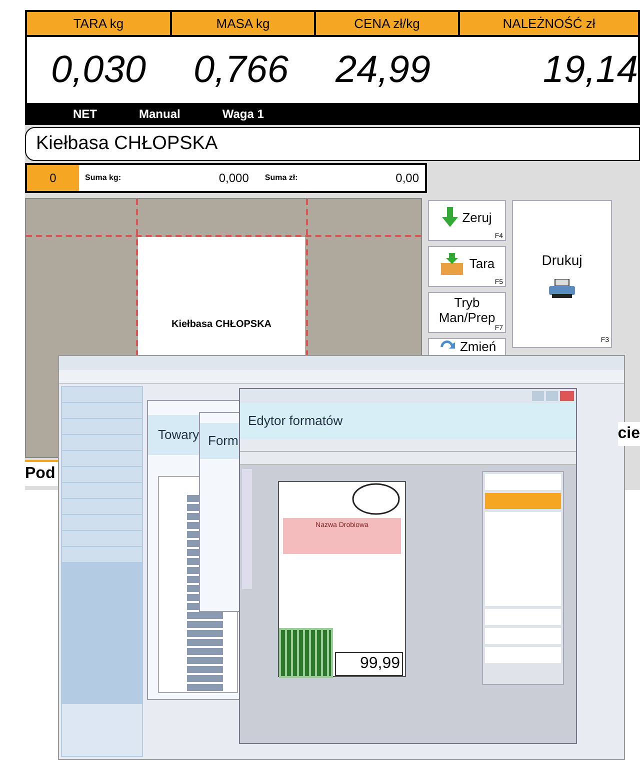 The height and width of the screenshot is (760, 640). I want to click on status-text: Manual, so click(159, 114).